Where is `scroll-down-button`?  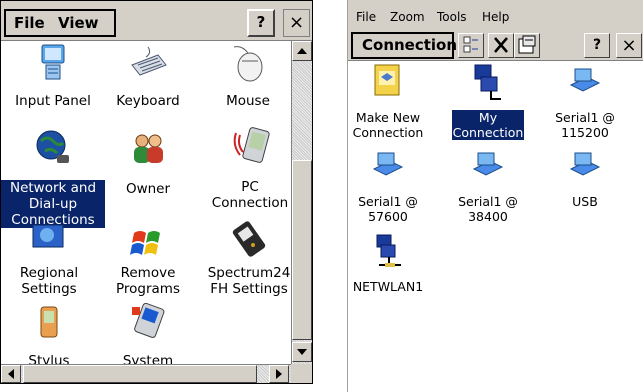 scroll-down-button is located at coordinates (302, 352).